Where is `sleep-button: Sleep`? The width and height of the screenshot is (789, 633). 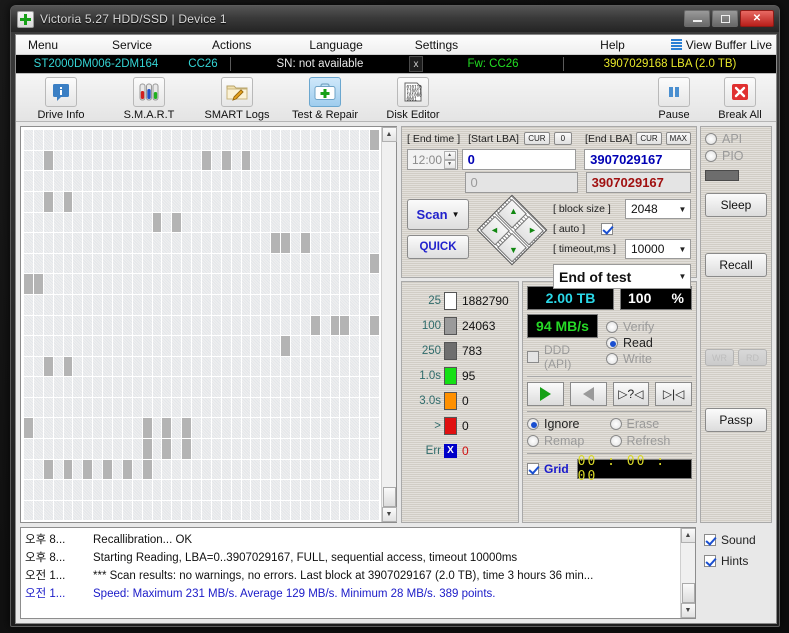 sleep-button: Sleep is located at coordinates (736, 205).